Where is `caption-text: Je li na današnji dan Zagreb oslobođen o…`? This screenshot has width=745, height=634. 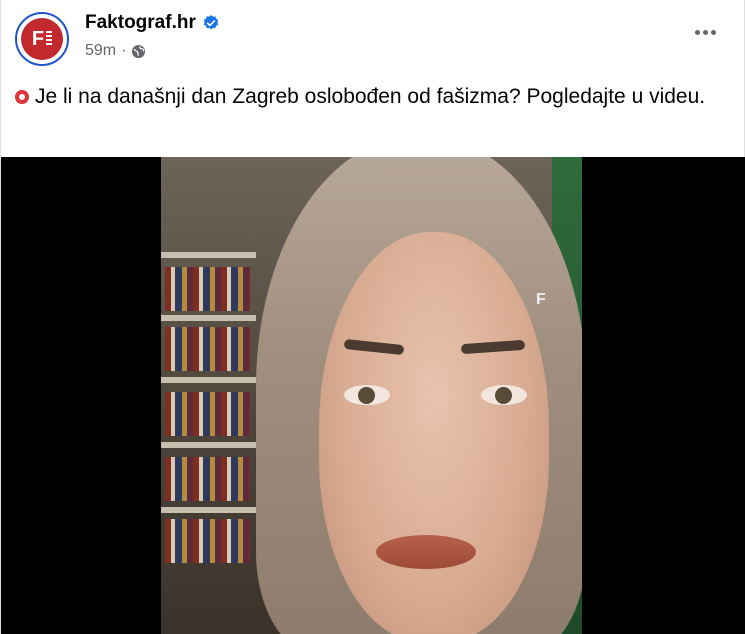 caption-text: Je li na današnji dan Zagreb oslobođen o… is located at coordinates (370, 96).